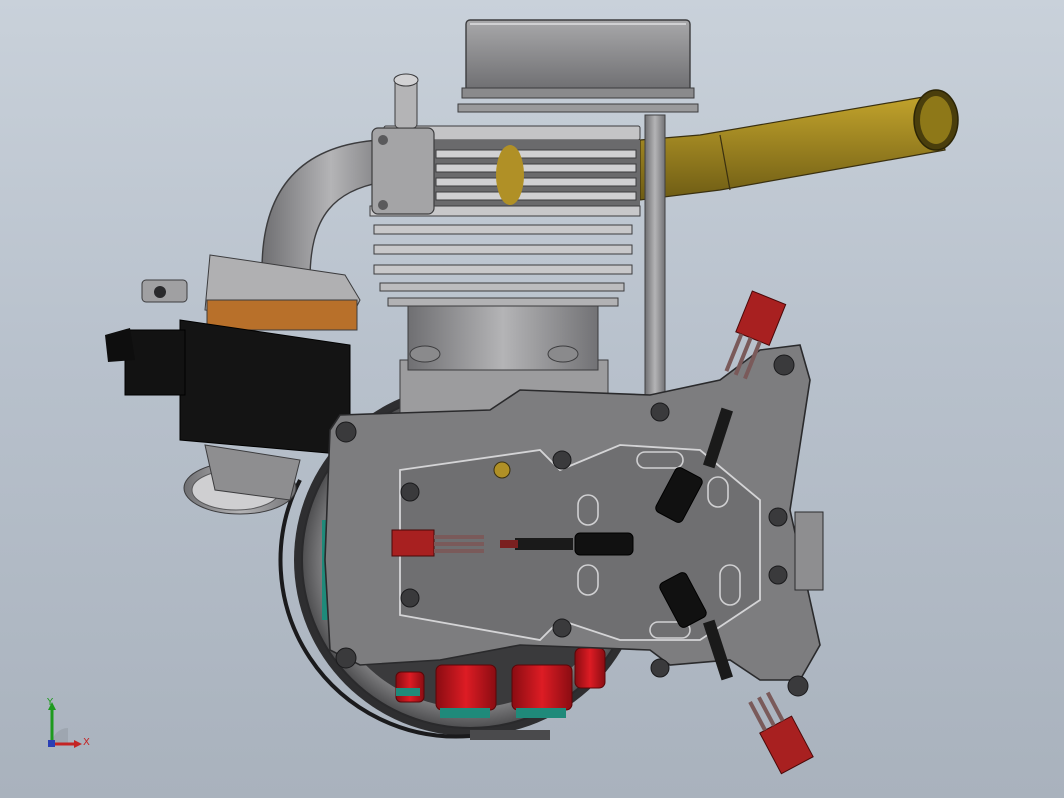 The image size is (1064, 798). What do you see at coordinates (655, 260) in the screenshot?
I see `support-rod` at bounding box center [655, 260].